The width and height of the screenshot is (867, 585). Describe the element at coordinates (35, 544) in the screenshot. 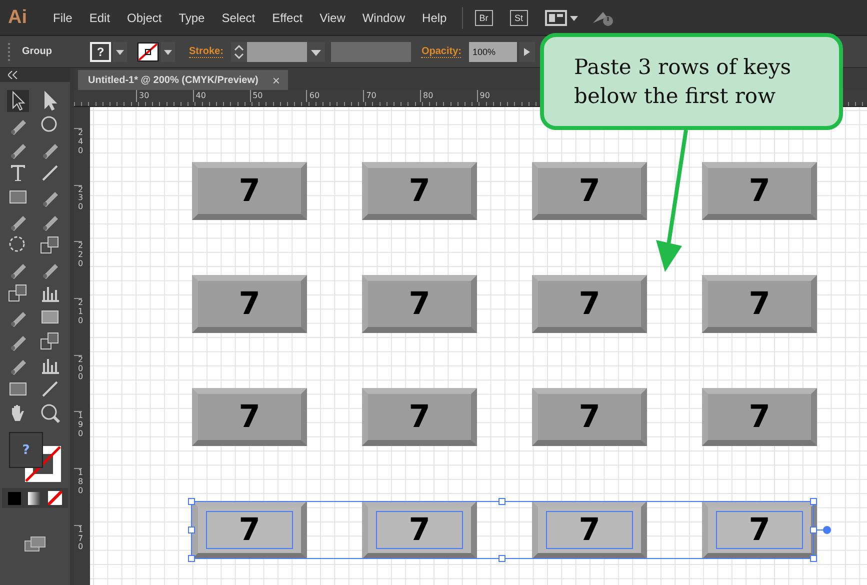

I see `screen-mode-icon` at that location.